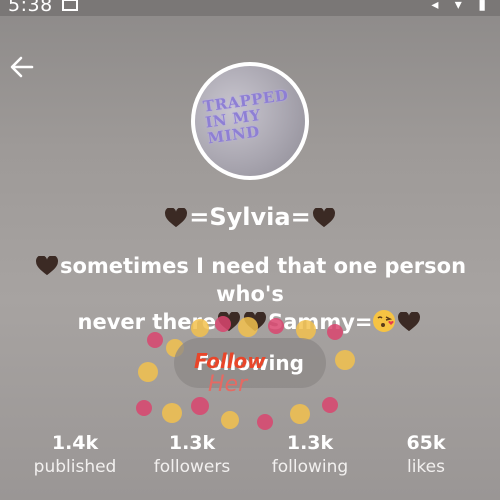  Describe the element at coordinates (425, 467) in the screenshot. I see `stat-label: likes` at that location.